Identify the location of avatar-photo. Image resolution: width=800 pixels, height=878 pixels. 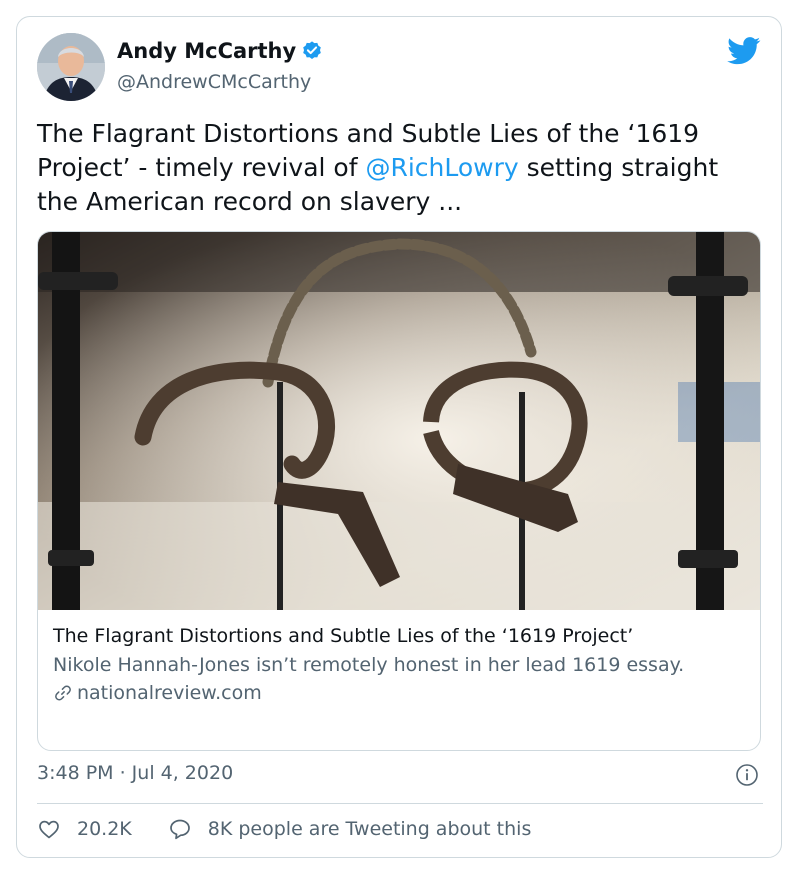
(71, 67).